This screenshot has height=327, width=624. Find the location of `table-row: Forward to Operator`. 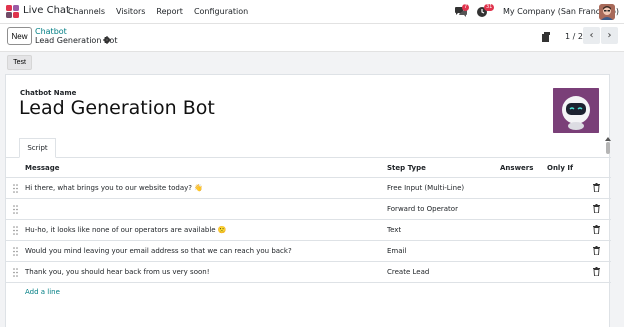

table-row: Forward to Operator is located at coordinates (308, 209).